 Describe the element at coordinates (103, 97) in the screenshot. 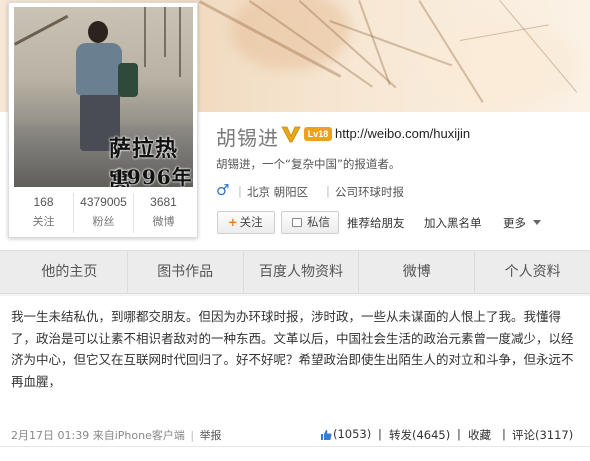

I see `avatar: 萨拉热窝 1996年` at that location.